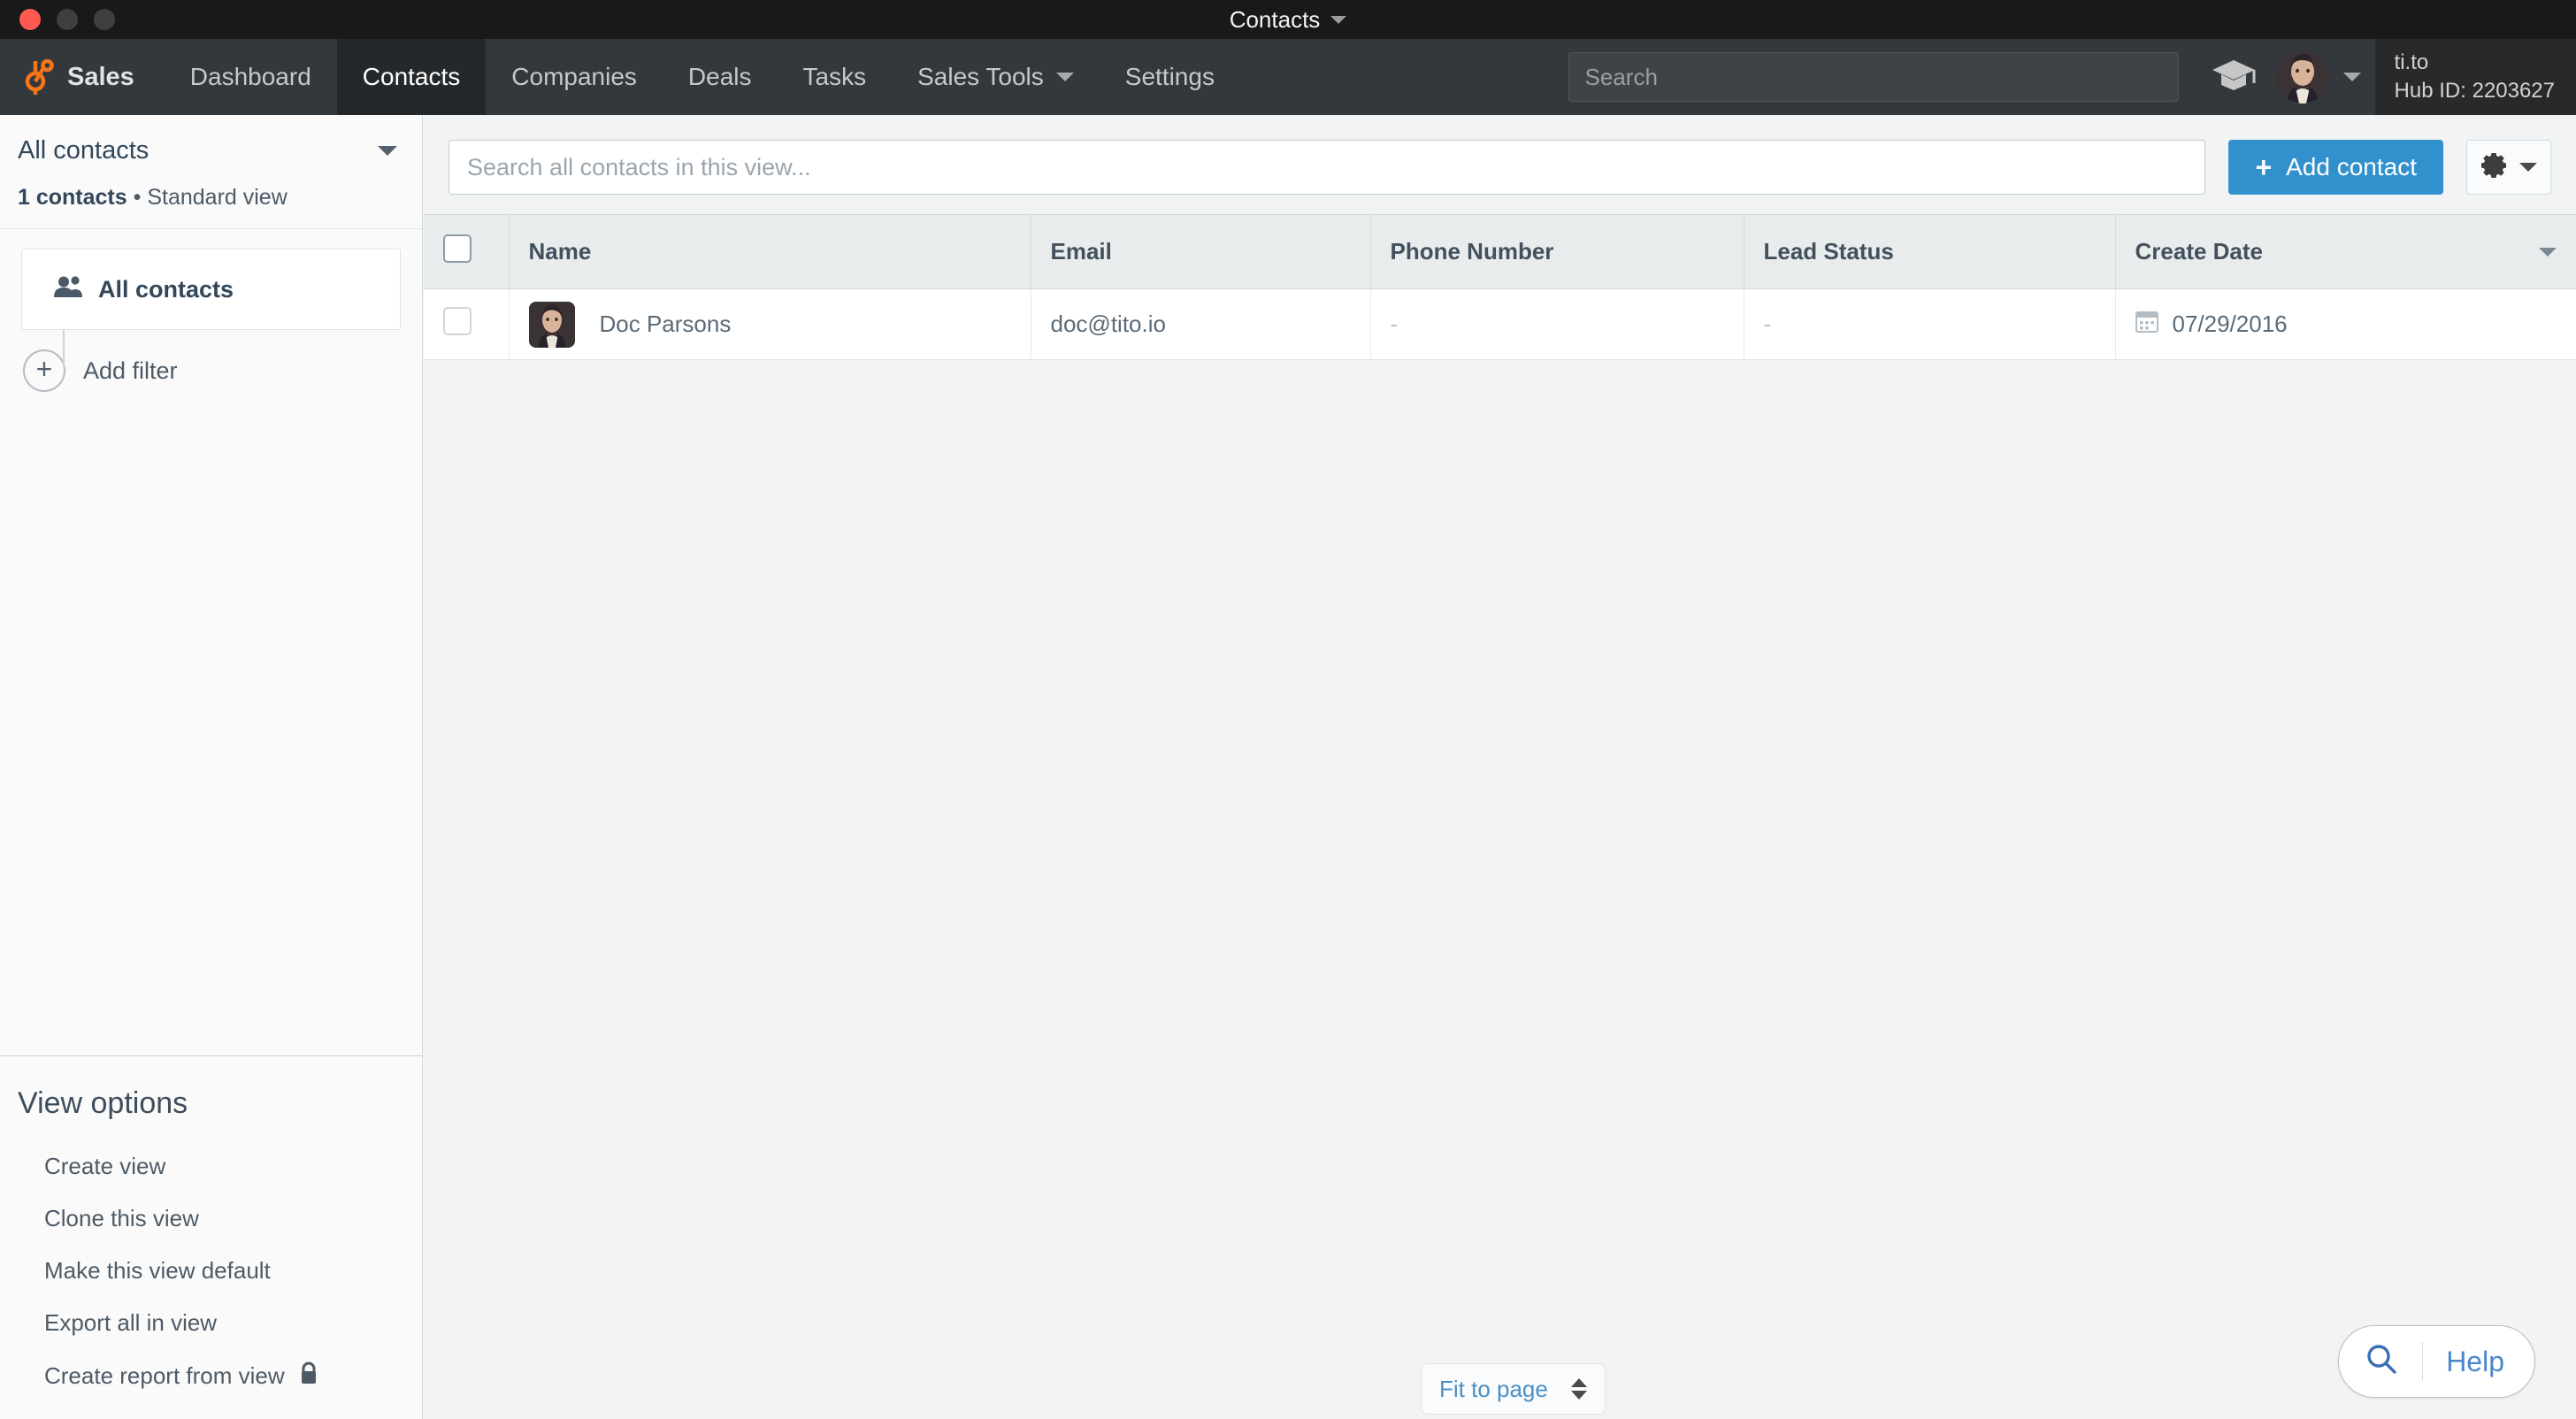 Image resolution: width=2576 pixels, height=1419 pixels. What do you see at coordinates (207, 150) in the screenshot?
I see `view-selector: All contacts` at bounding box center [207, 150].